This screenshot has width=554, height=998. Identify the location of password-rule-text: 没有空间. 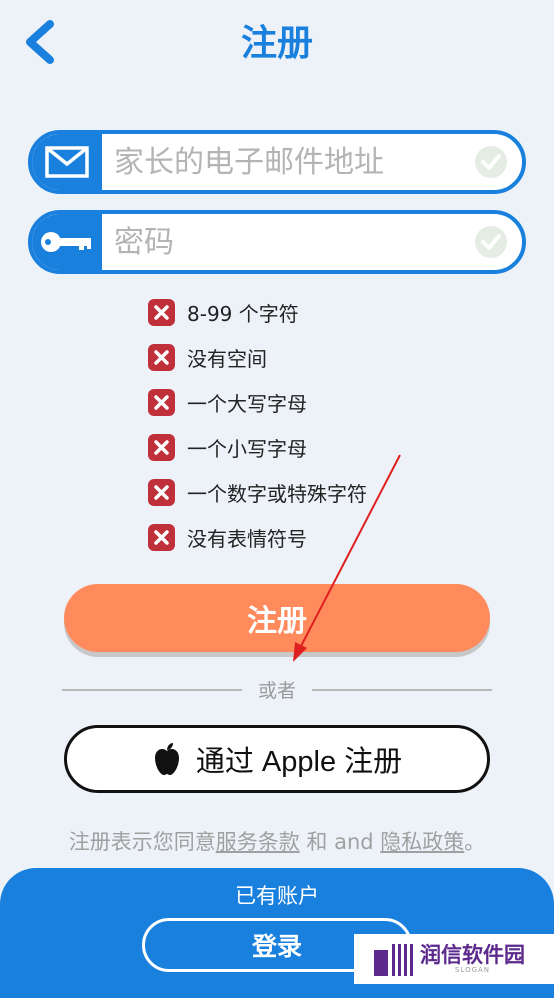
(227, 359).